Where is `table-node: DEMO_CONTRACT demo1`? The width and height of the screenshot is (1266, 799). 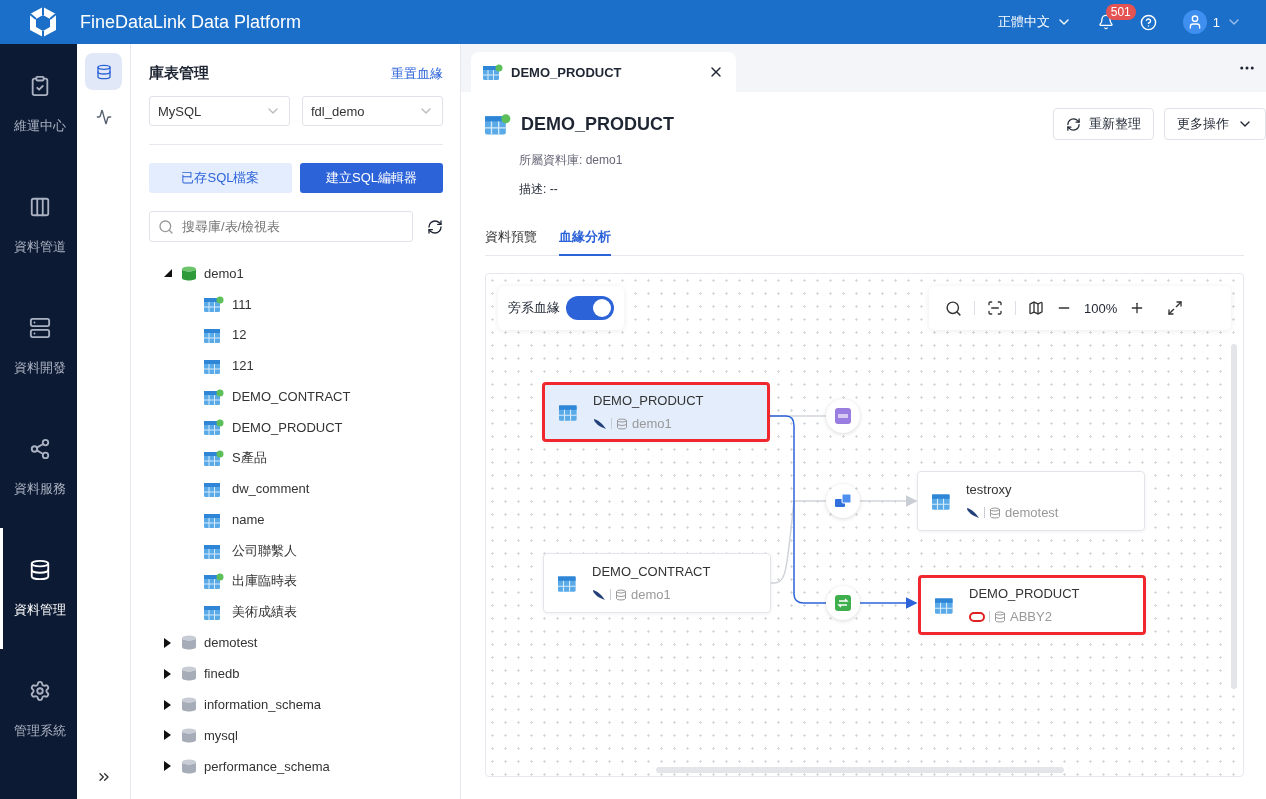 table-node: DEMO_CONTRACT demo1 is located at coordinates (657, 583).